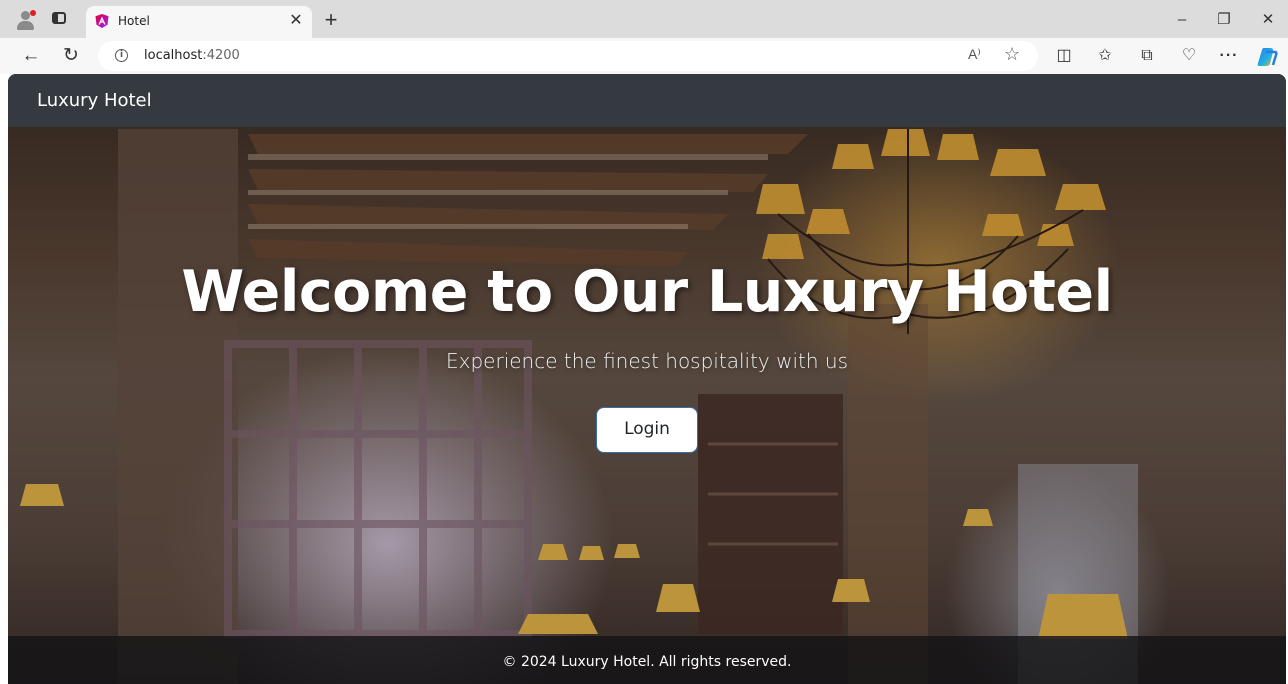 The height and width of the screenshot is (684, 1288). I want to click on tab-title: Hotel, so click(134, 21).